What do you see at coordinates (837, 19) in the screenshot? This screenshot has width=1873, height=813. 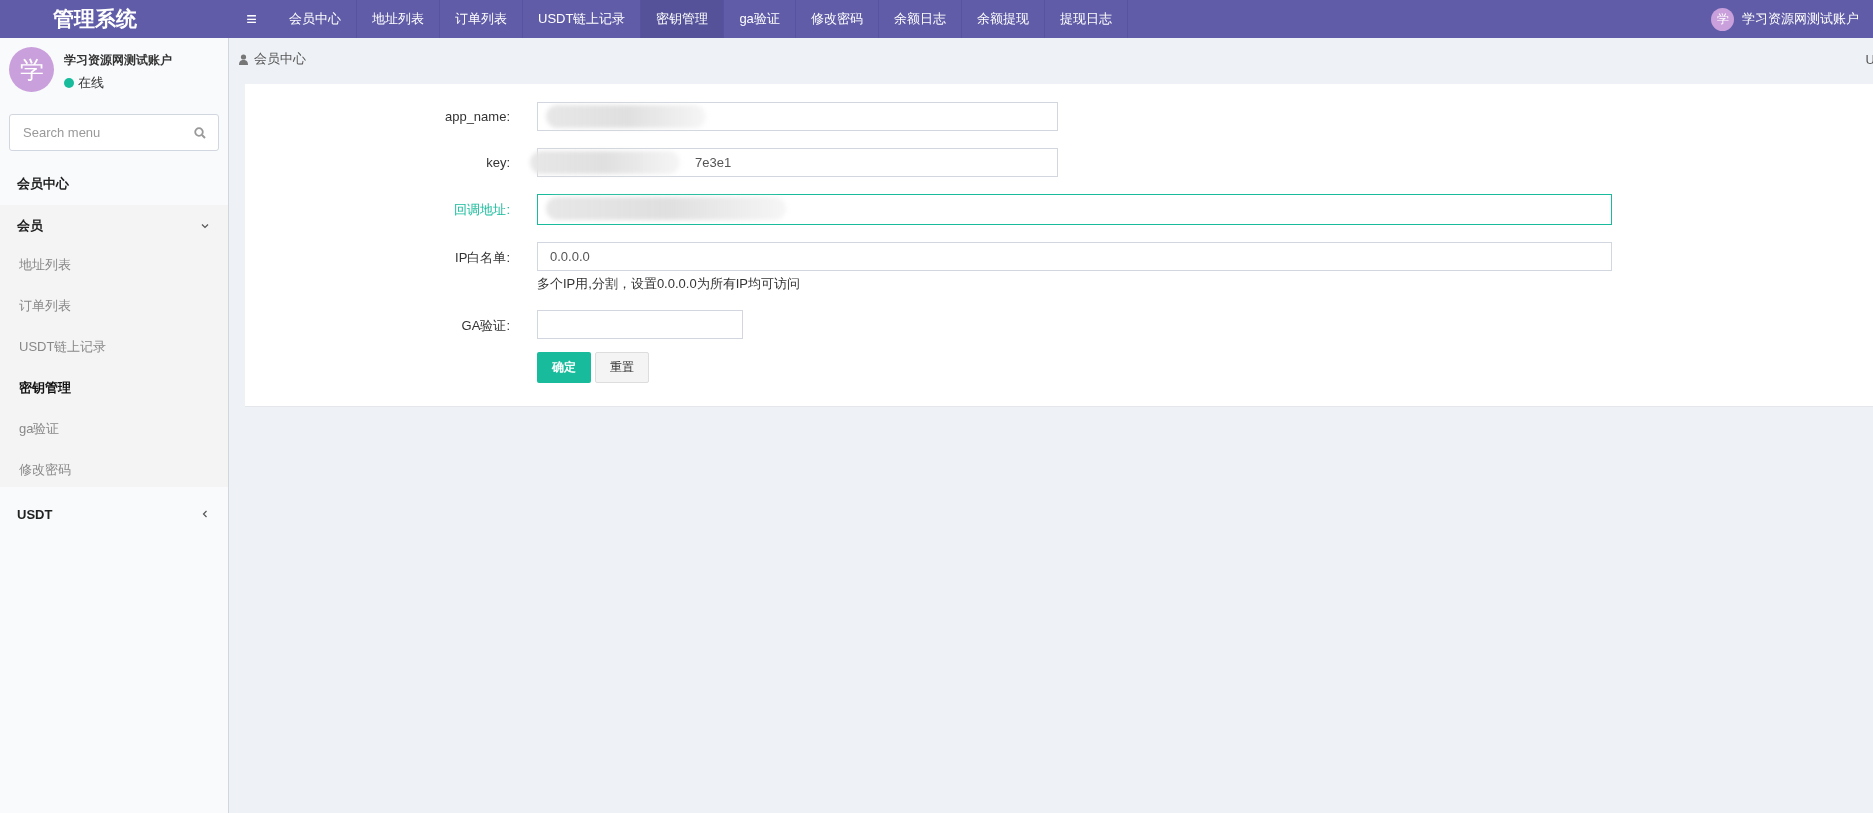 I see `nav-tab: 修改密码` at bounding box center [837, 19].